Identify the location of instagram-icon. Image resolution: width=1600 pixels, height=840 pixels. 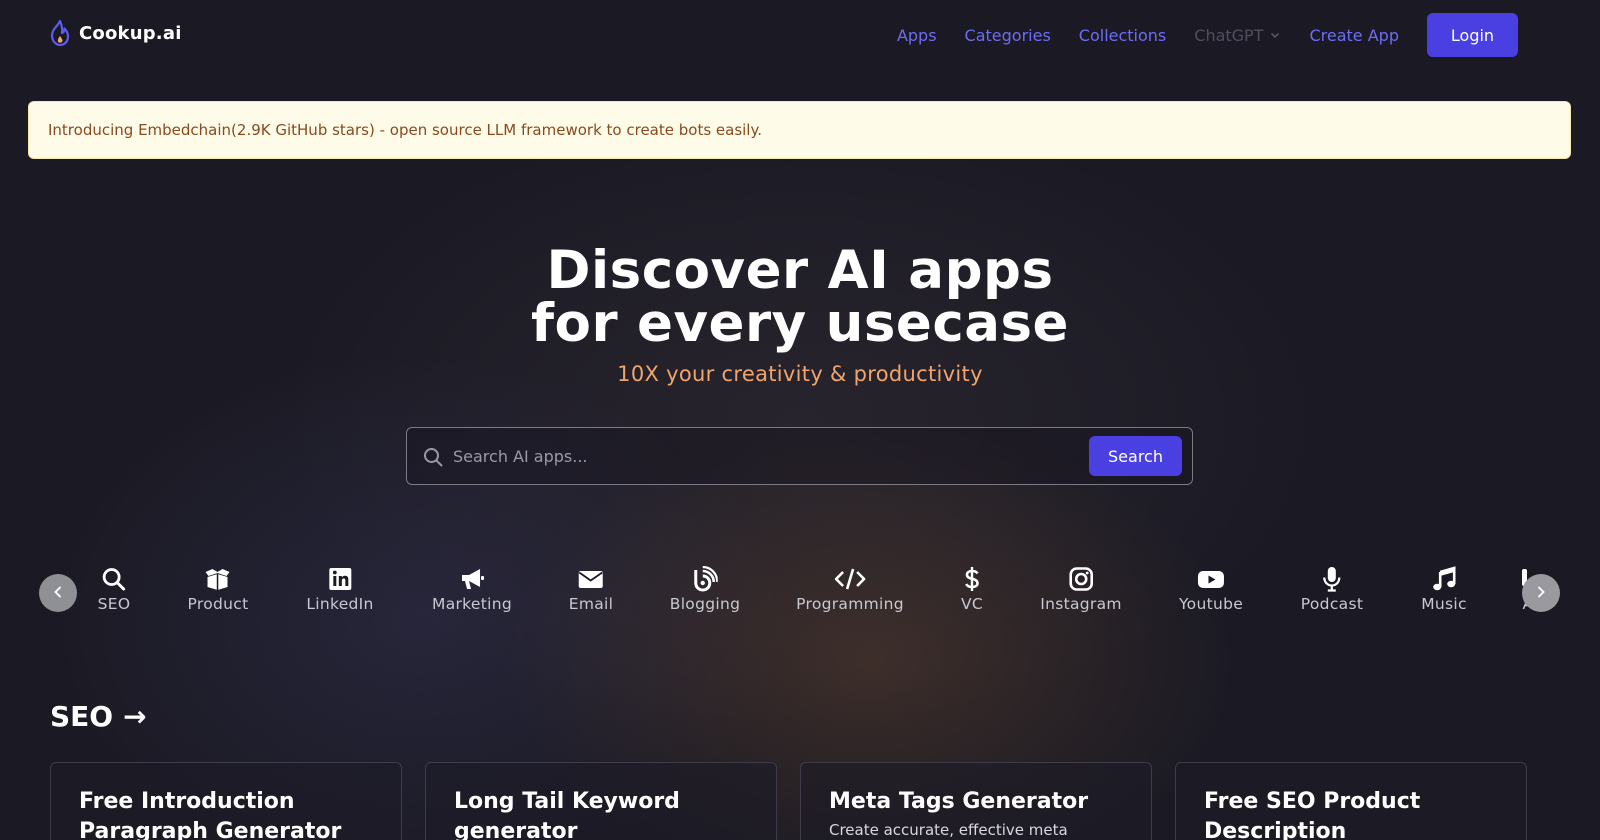
(1081, 579).